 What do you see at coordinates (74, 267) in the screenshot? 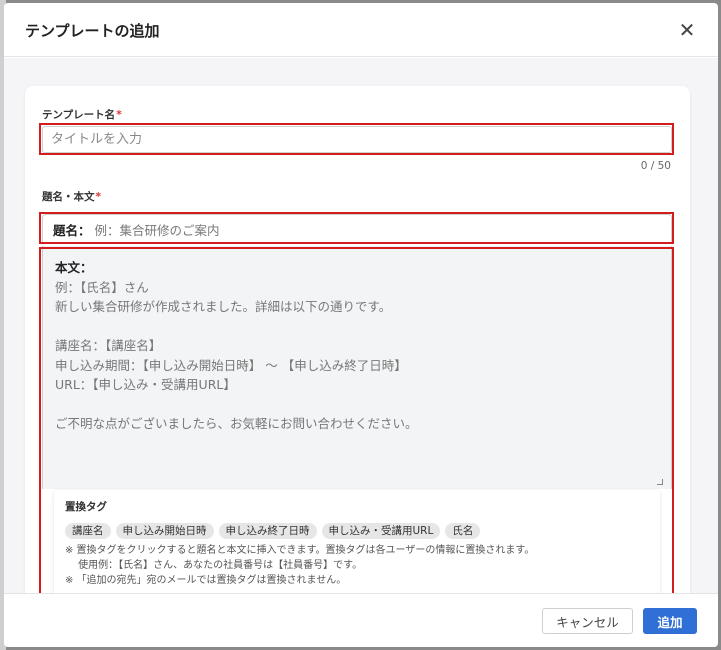
I see `body-label: 本文：` at bounding box center [74, 267].